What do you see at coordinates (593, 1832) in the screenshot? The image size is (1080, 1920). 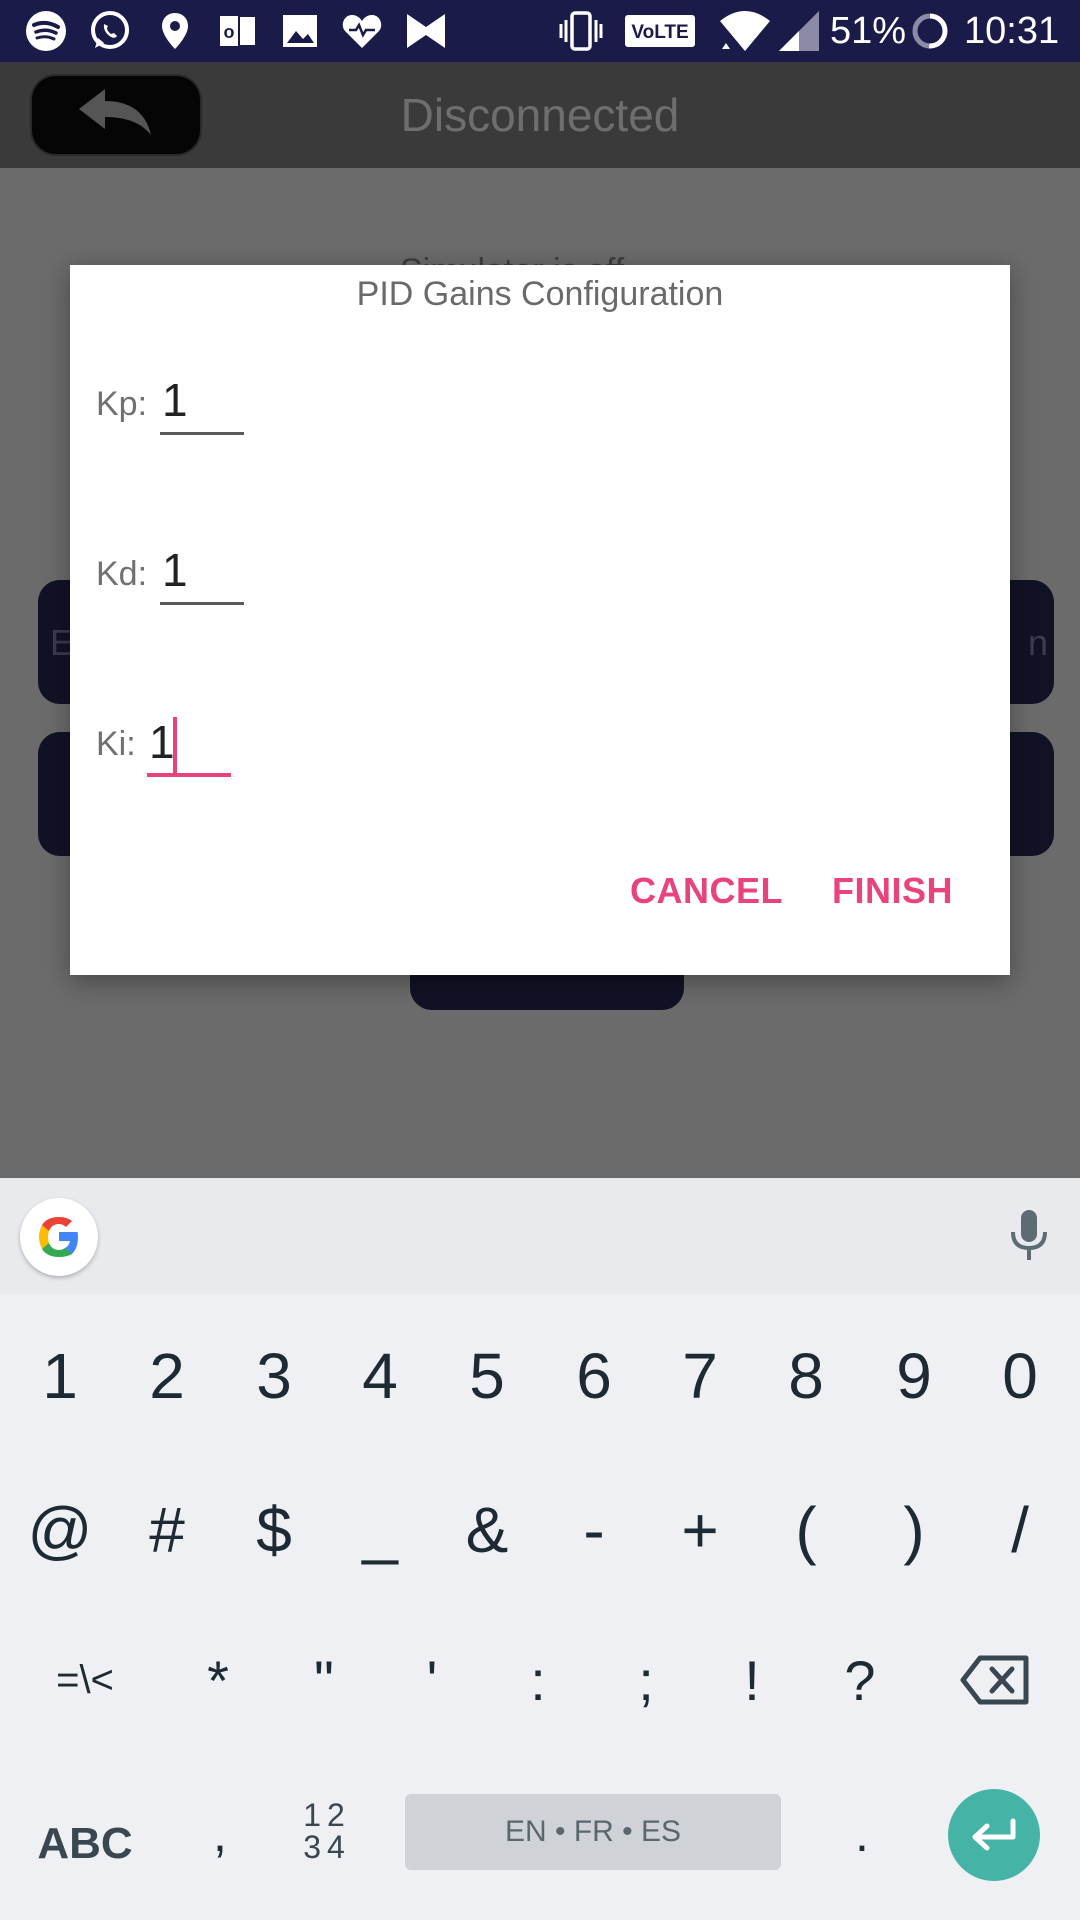 I see `spacebar: EN • FR • ES` at bounding box center [593, 1832].